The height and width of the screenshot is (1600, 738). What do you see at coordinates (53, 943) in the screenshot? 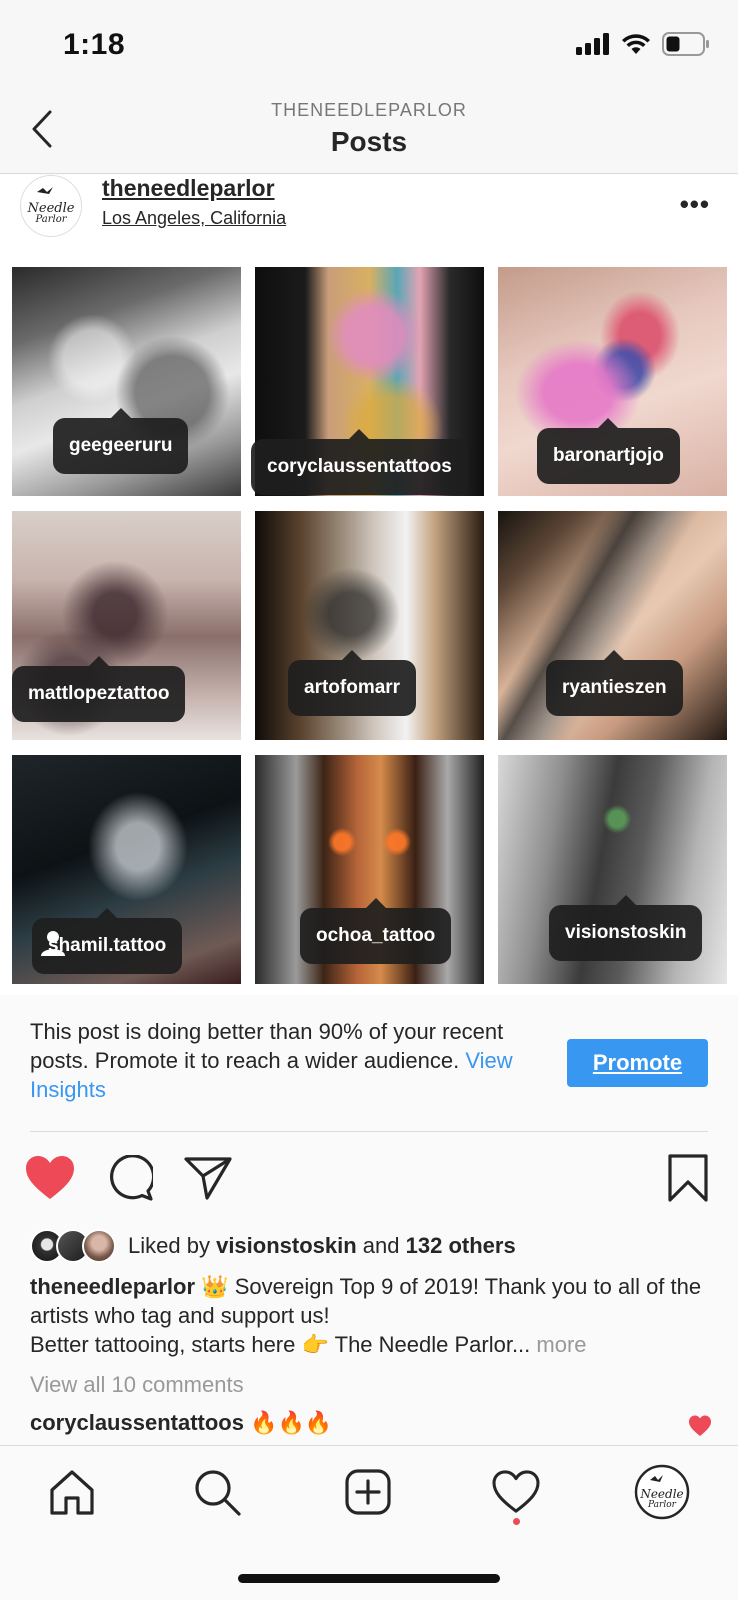
I see `tagged-people-icon` at bounding box center [53, 943].